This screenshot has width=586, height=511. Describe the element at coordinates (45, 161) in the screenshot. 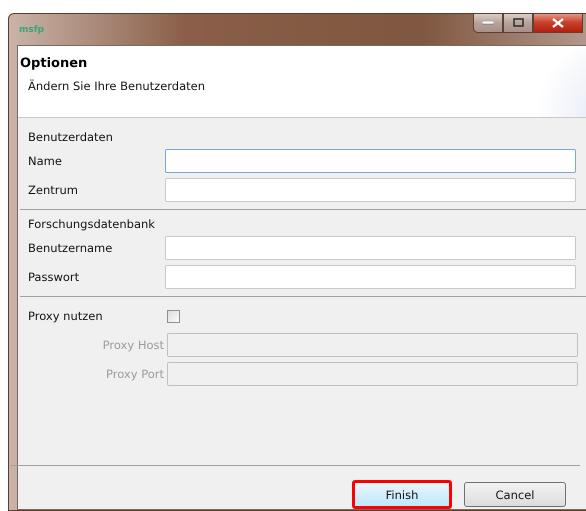

I see `field-label: Name` at that location.